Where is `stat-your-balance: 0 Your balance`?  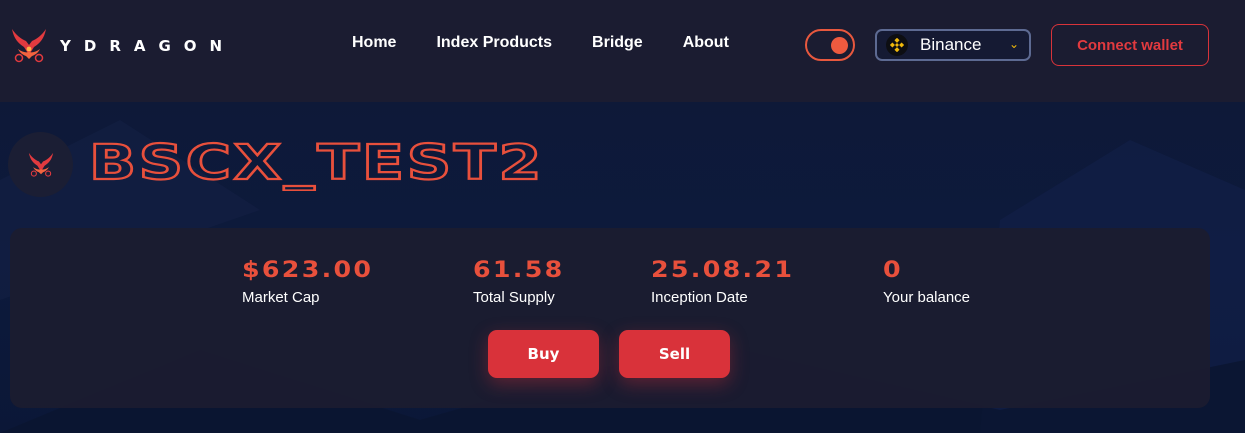 stat-your-balance: 0 Your balance is located at coordinates (926, 282).